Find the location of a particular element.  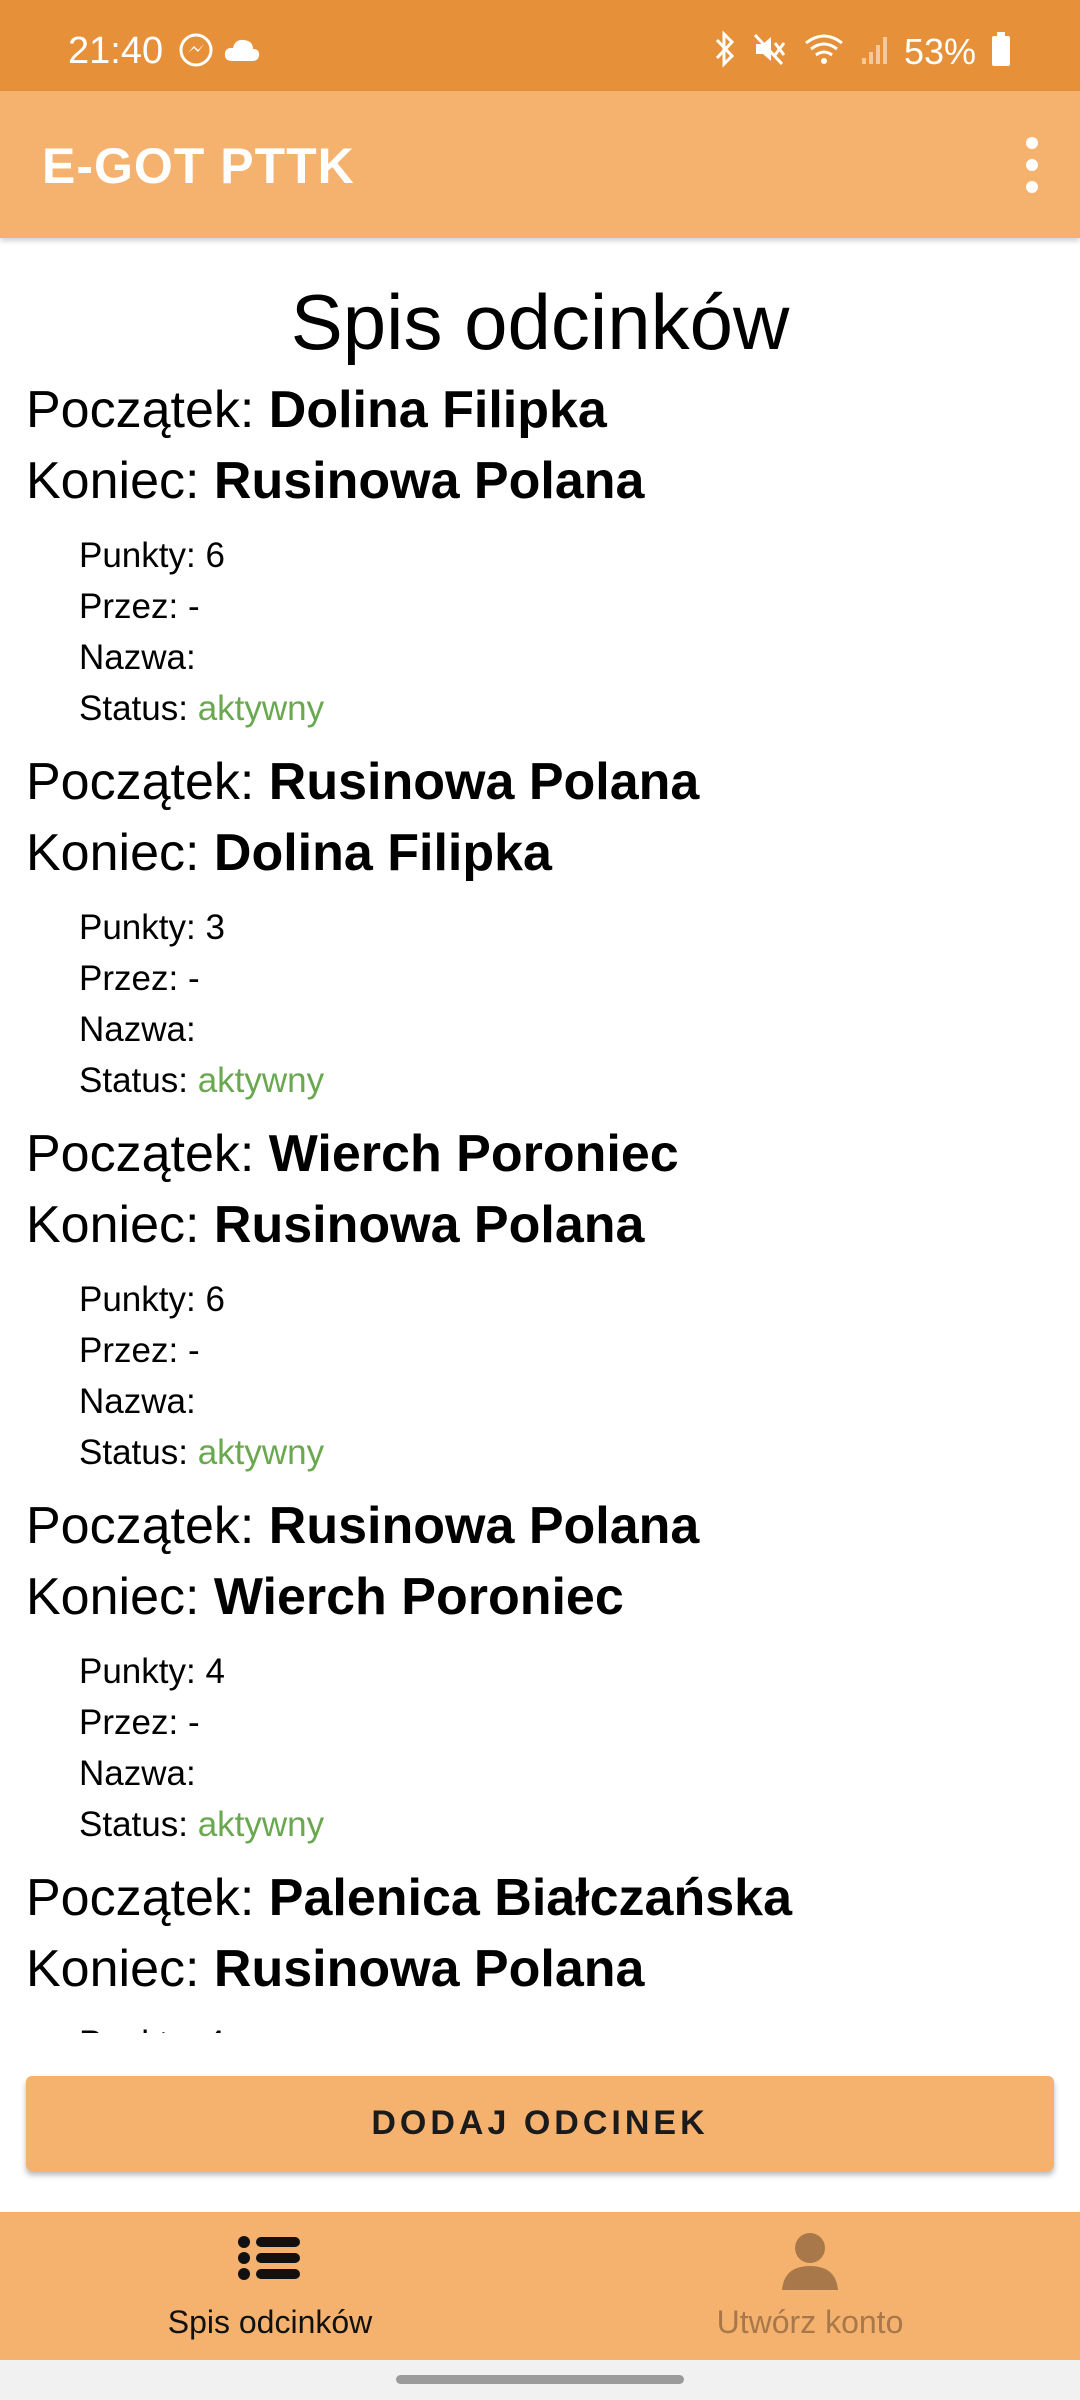

battery-percent: 53% is located at coordinates (939, 51).